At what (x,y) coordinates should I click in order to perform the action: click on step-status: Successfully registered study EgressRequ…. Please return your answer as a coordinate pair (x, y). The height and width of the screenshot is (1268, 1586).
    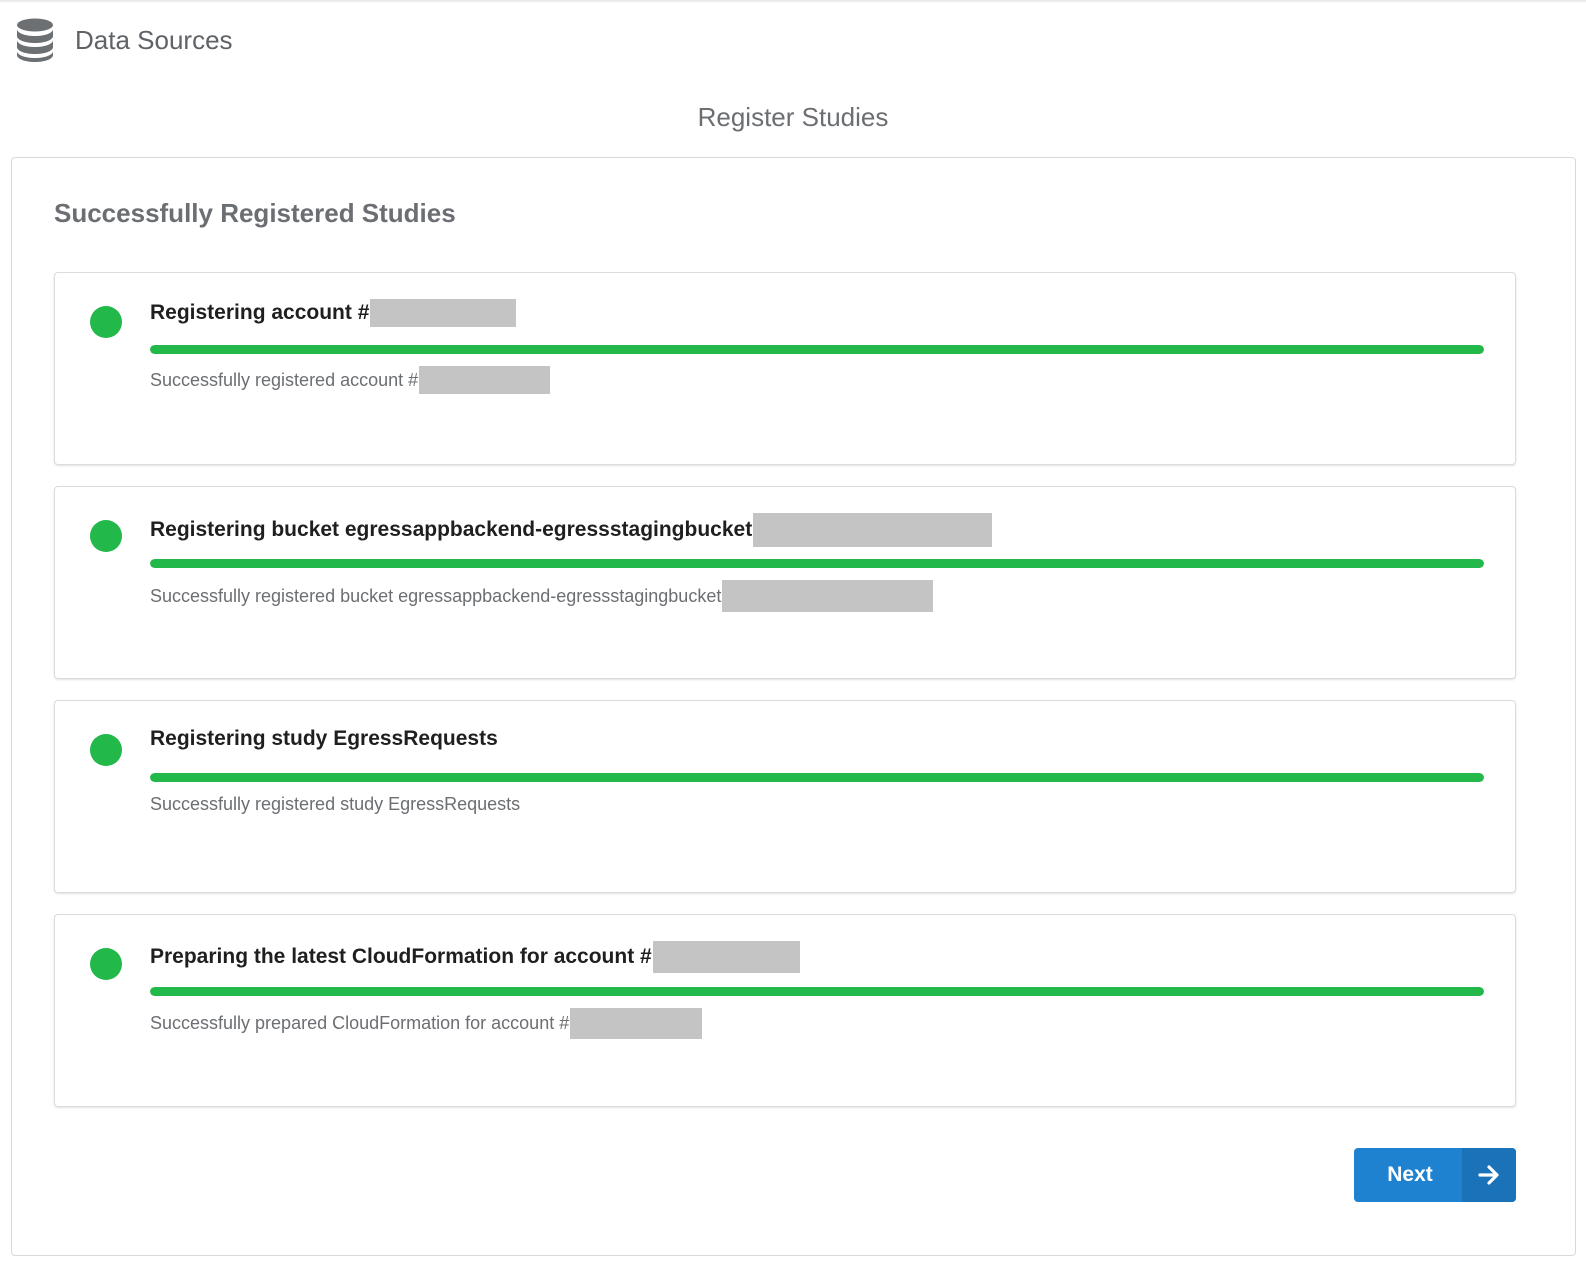
    Looking at the image, I should click on (335, 804).